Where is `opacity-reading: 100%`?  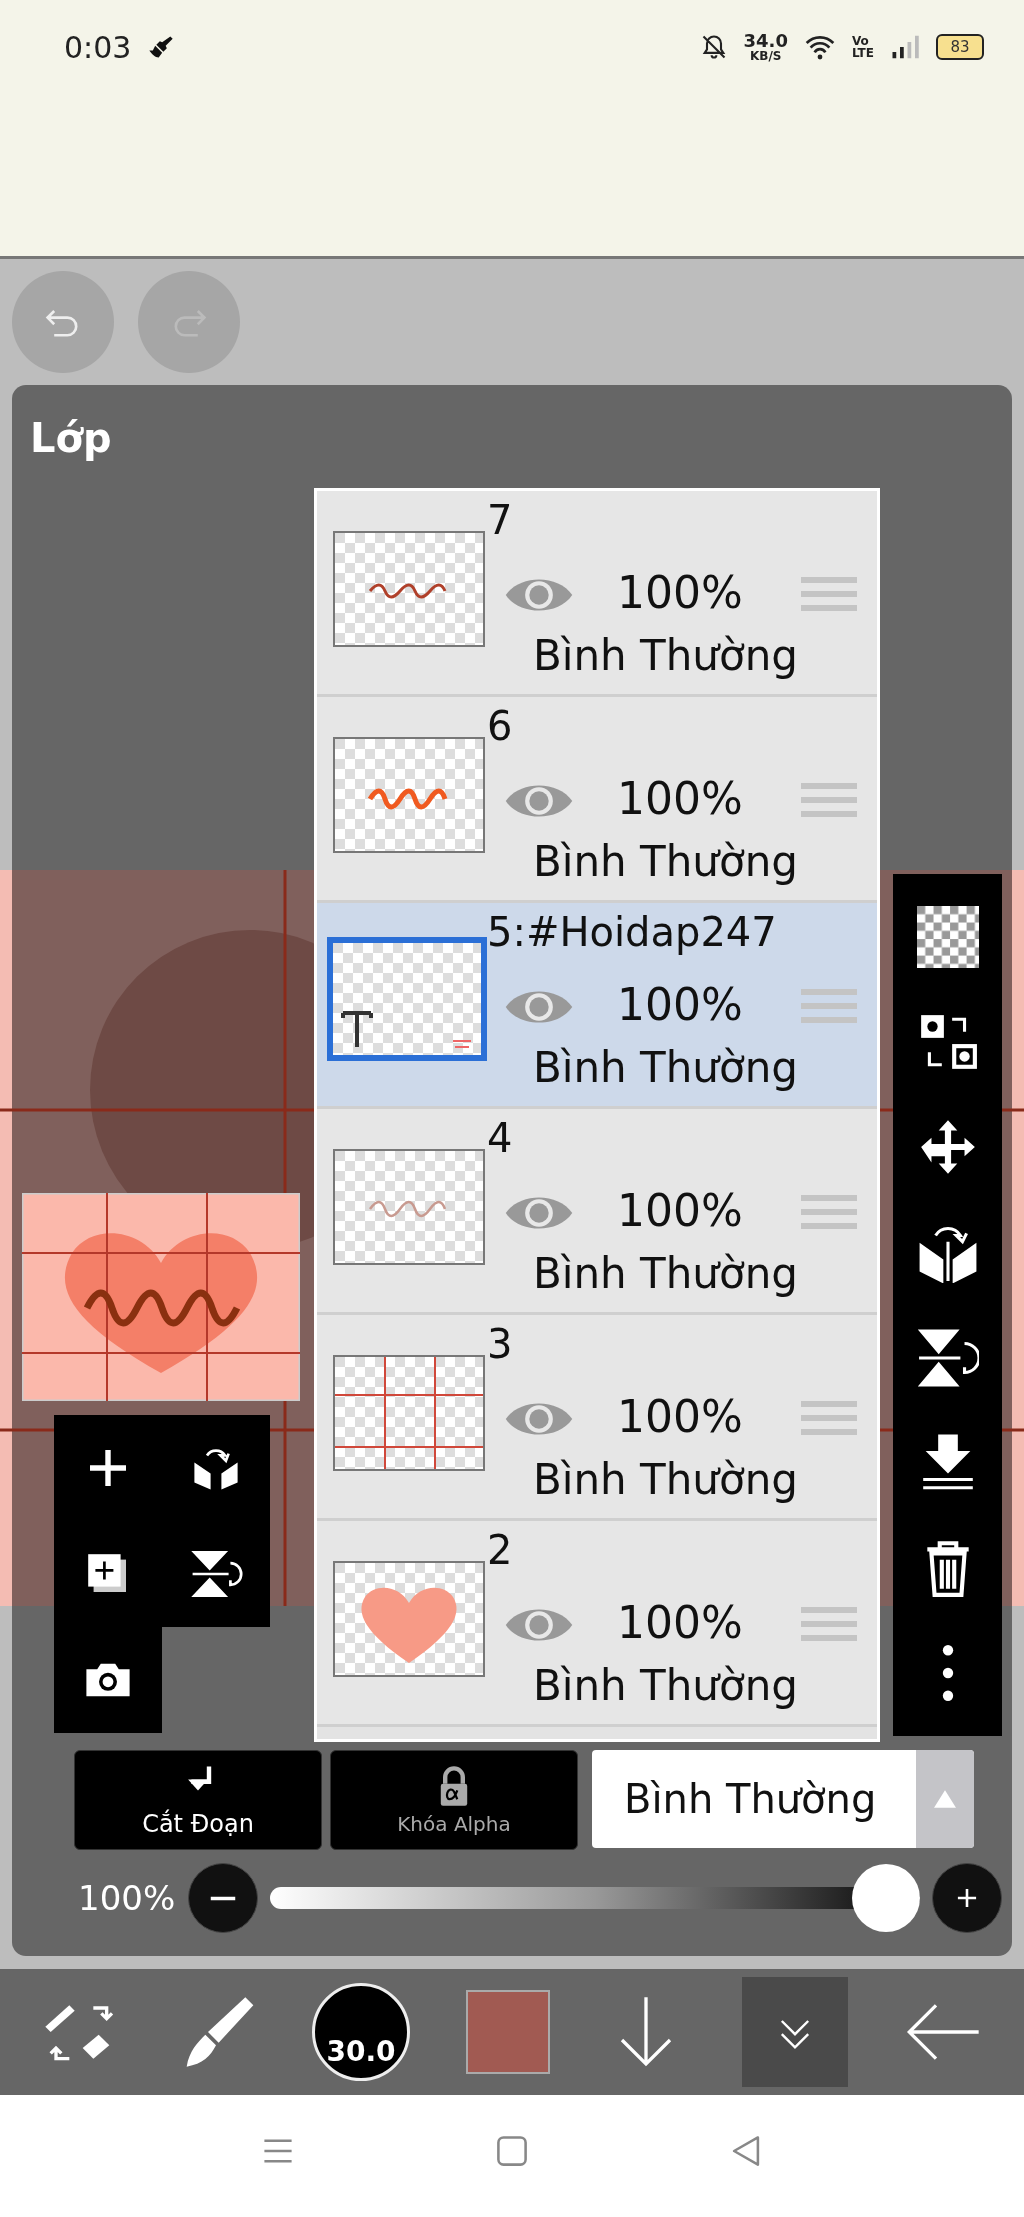 opacity-reading: 100% is located at coordinates (127, 1898).